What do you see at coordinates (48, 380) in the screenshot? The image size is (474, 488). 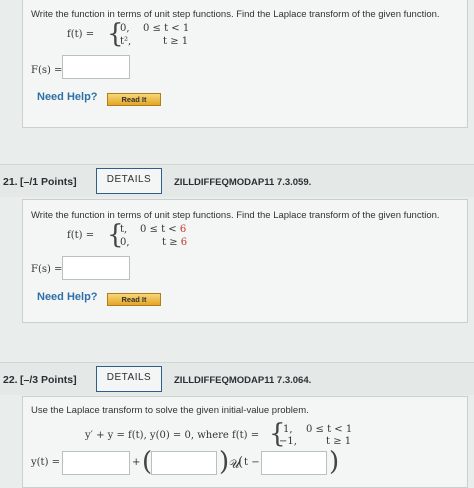 I see `q22-points: [–/3 Points]` at bounding box center [48, 380].